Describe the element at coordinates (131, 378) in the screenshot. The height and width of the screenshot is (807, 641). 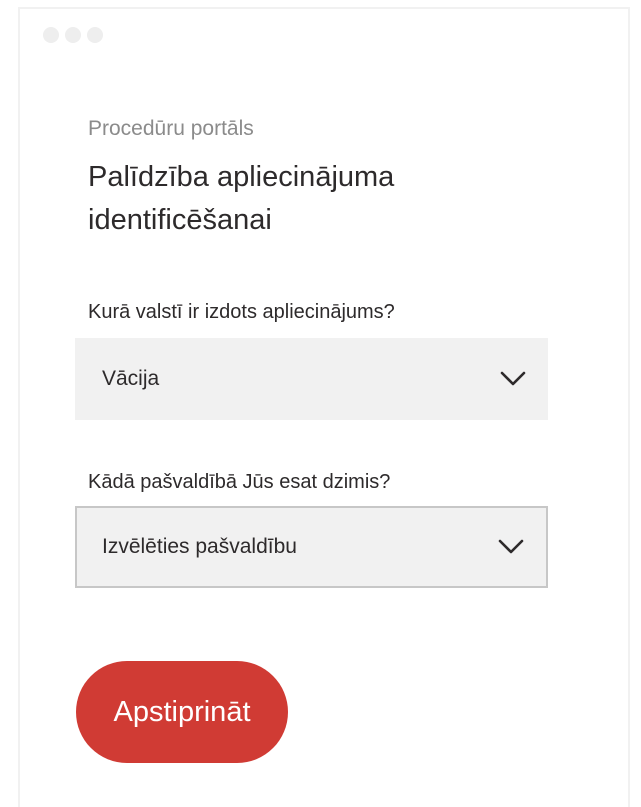
I see `country-select-value: Vācija` at that location.